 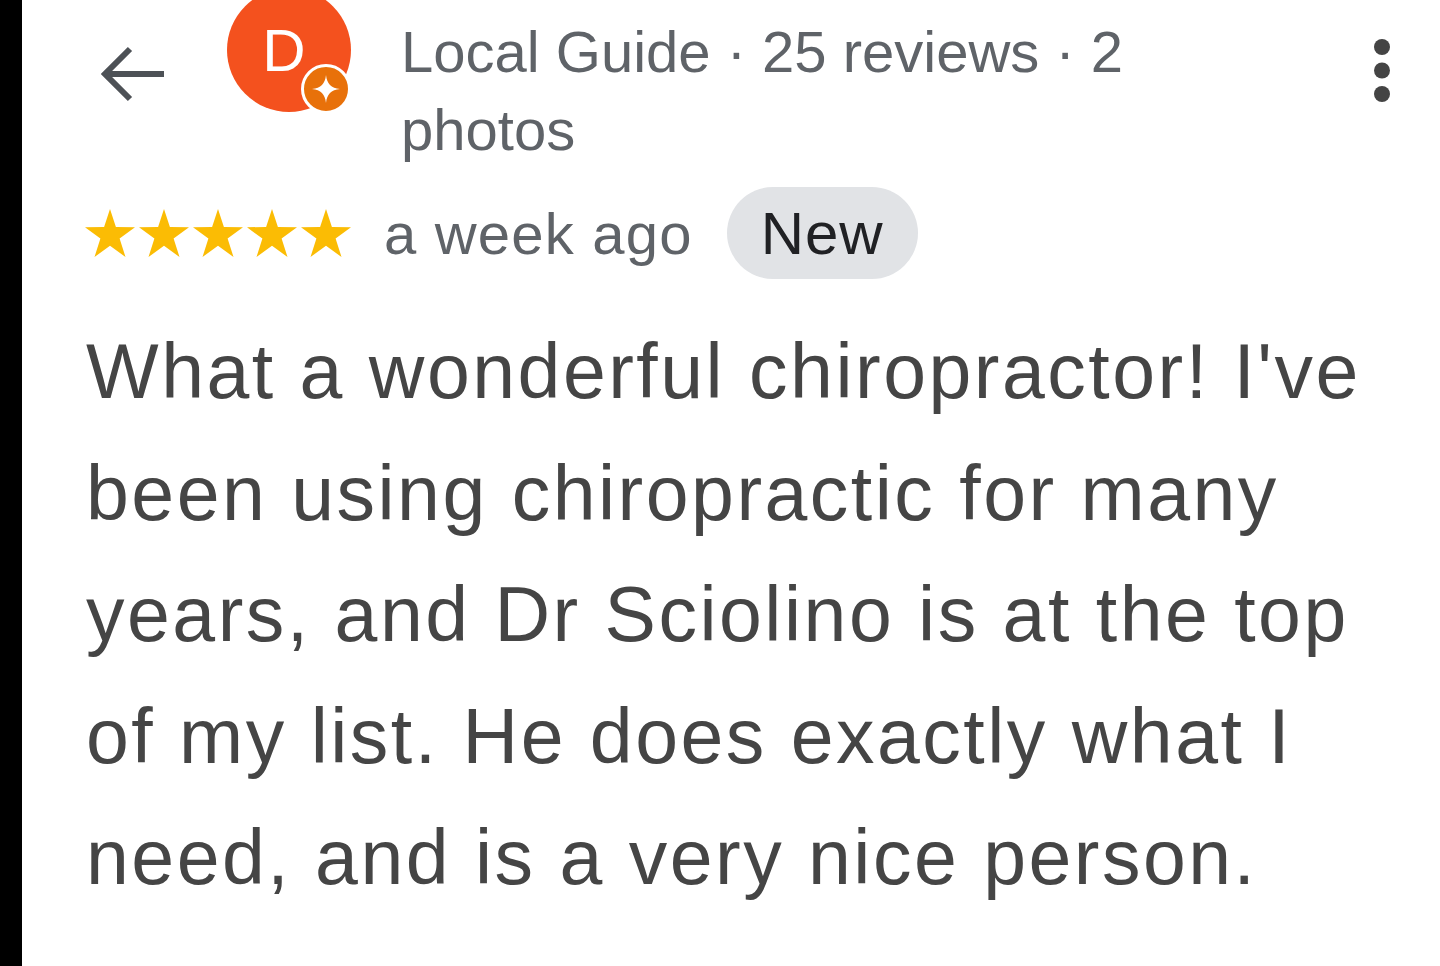 I want to click on more-options-button, so click(x=1382, y=70).